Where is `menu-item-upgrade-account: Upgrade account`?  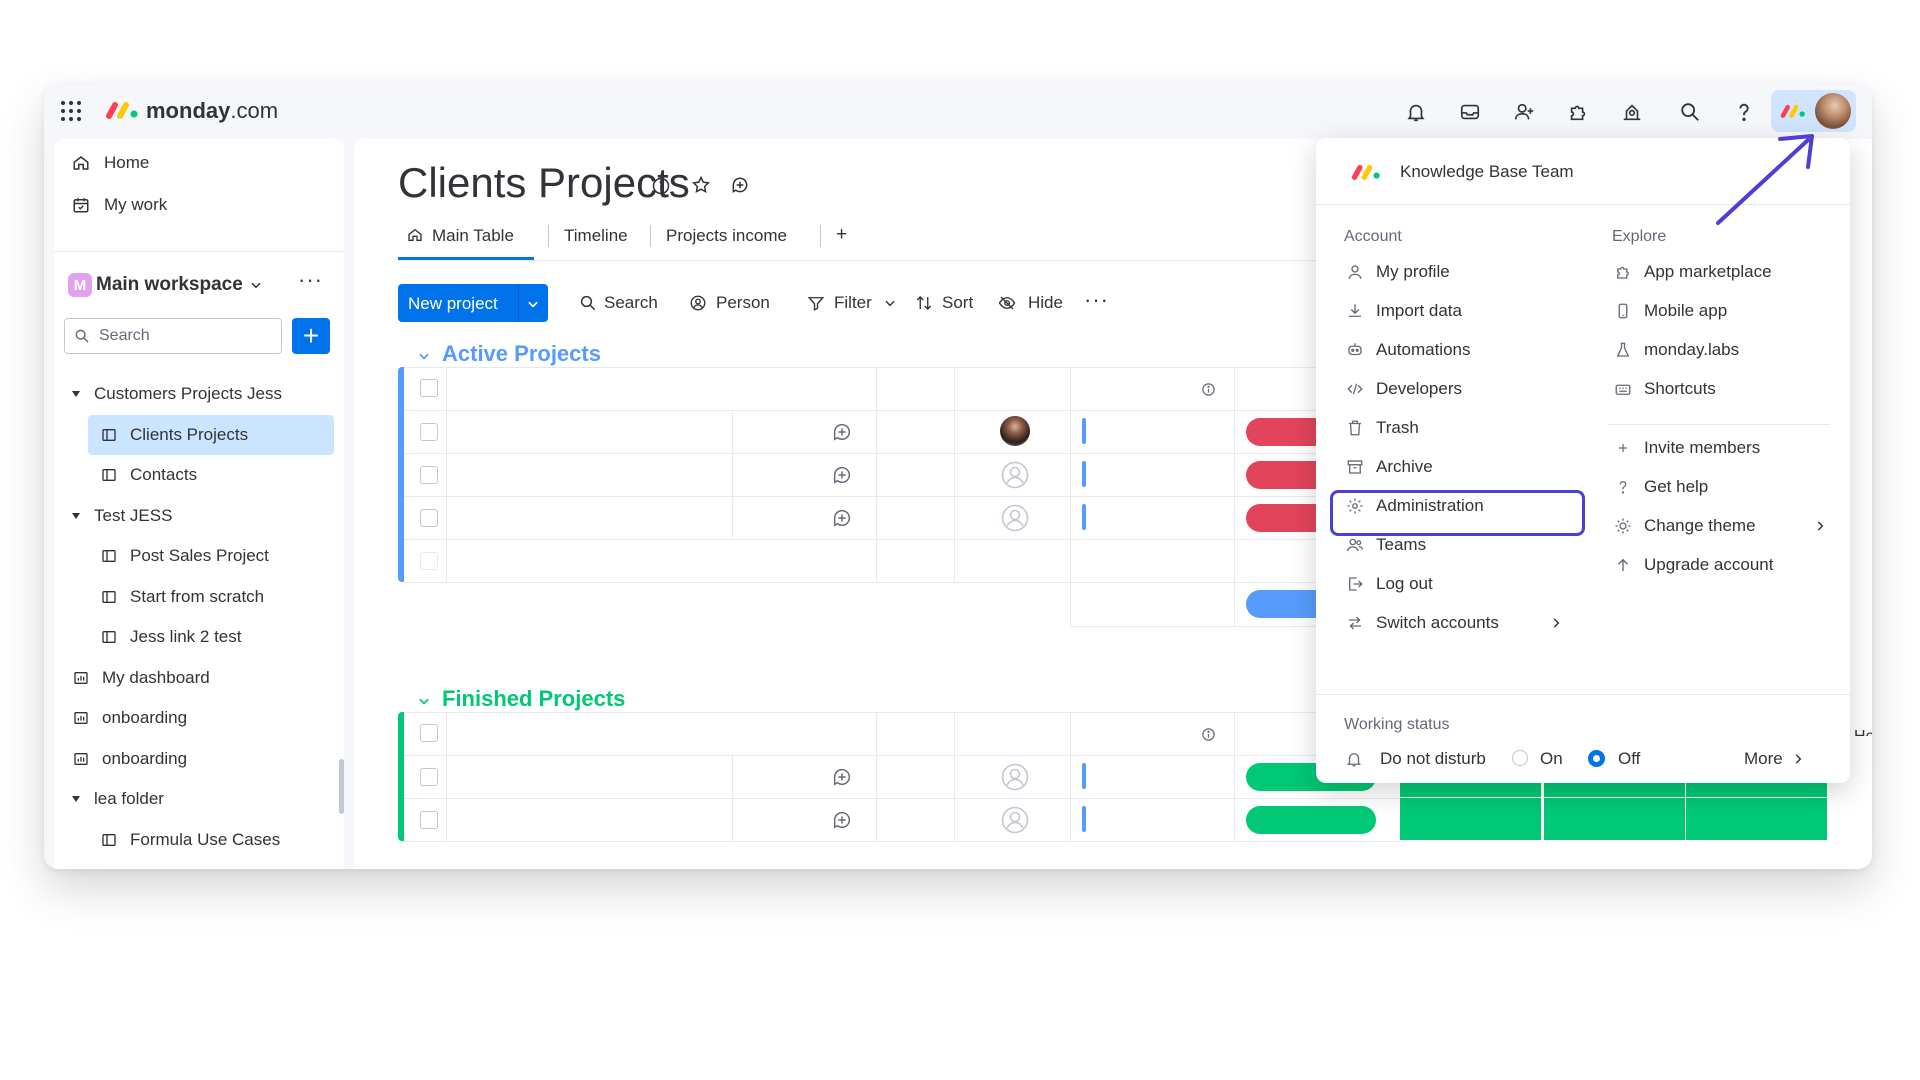
menu-item-upgrade-account: Upgrade account is located at coordinates (1717, 565).